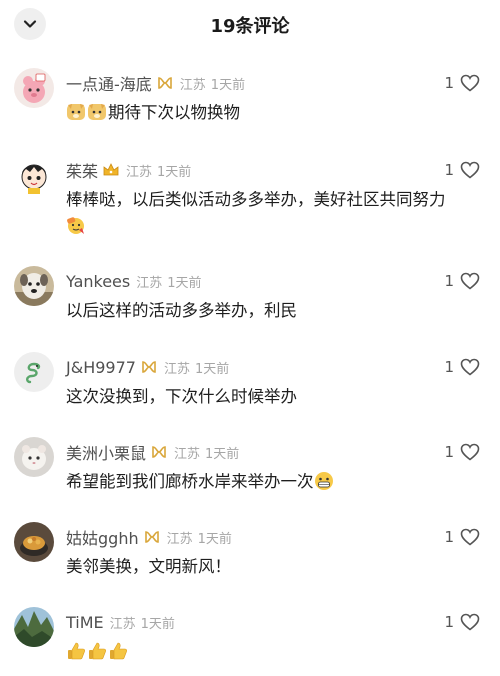  Describe the element at coordinates (324, 481) in the screenshot. I see `grinning-face-emoji` at that location.